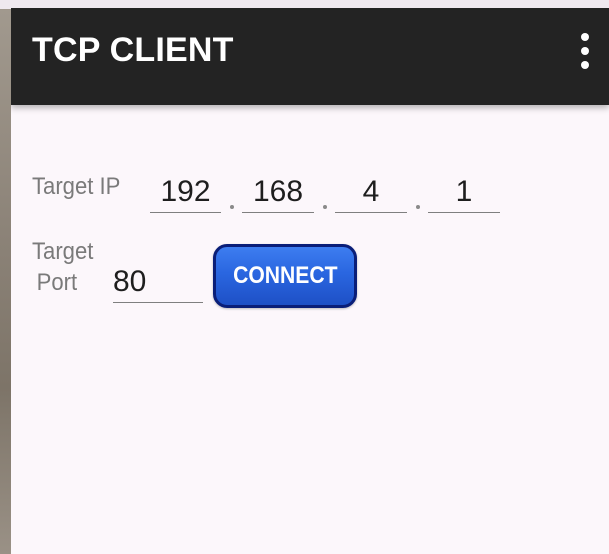 Image resolution: width=609 pixels, height=554 pixels. Describe the element at coordinates (76, 186) in the screenshot. I see `target-ip-label: Target IP` at that location.